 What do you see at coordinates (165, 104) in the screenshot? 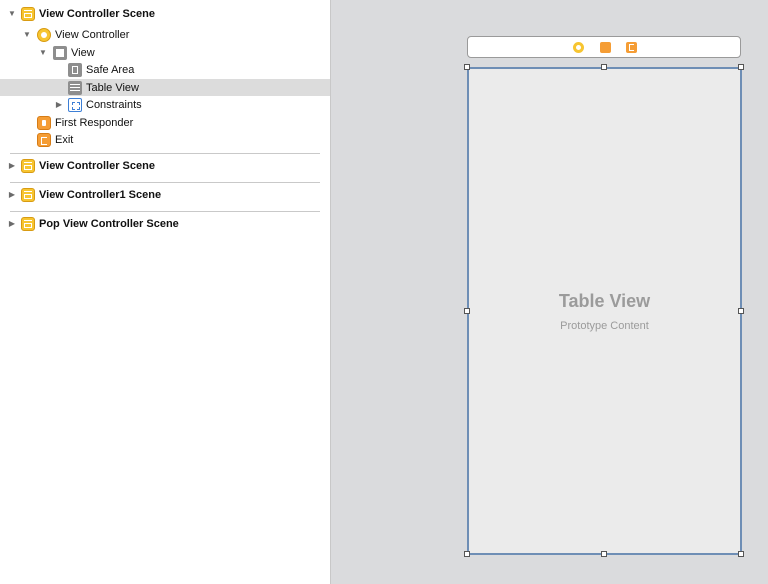
I see `outline-row-constraints: ▶ Constraints` at bounding box center [165, 104].